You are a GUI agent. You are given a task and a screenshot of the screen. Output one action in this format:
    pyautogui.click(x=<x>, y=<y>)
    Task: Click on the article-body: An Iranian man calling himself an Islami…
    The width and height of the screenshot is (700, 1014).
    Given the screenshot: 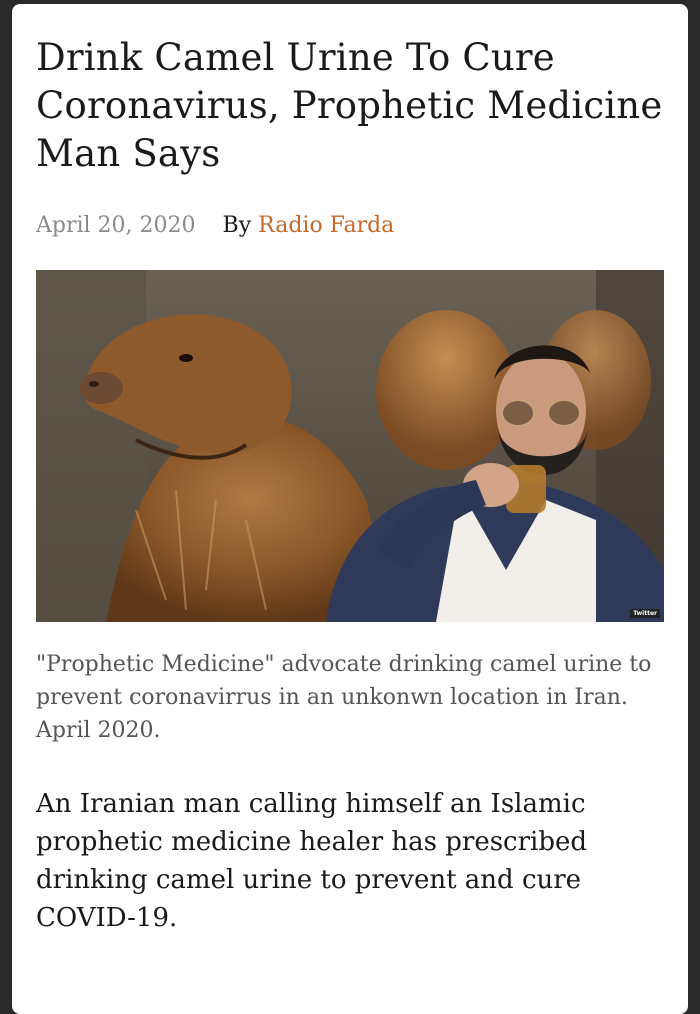 What is the action you would take?
    pyautogui.click(x=312, y=861)
    